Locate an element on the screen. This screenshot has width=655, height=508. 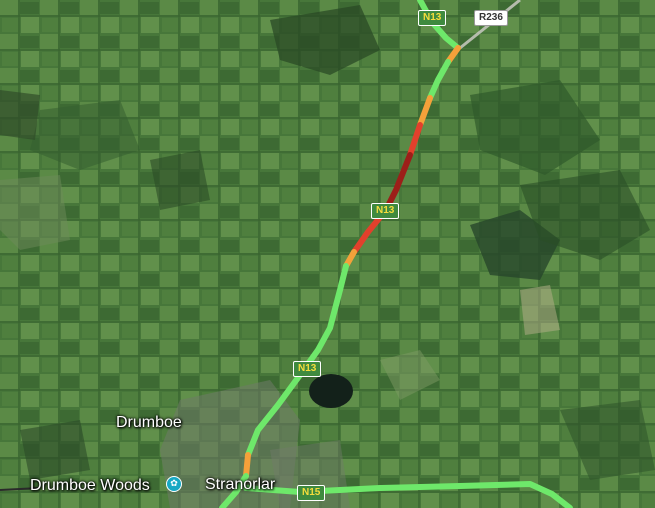
road-shield-r236: R236 is located at coordinates (491, 18).